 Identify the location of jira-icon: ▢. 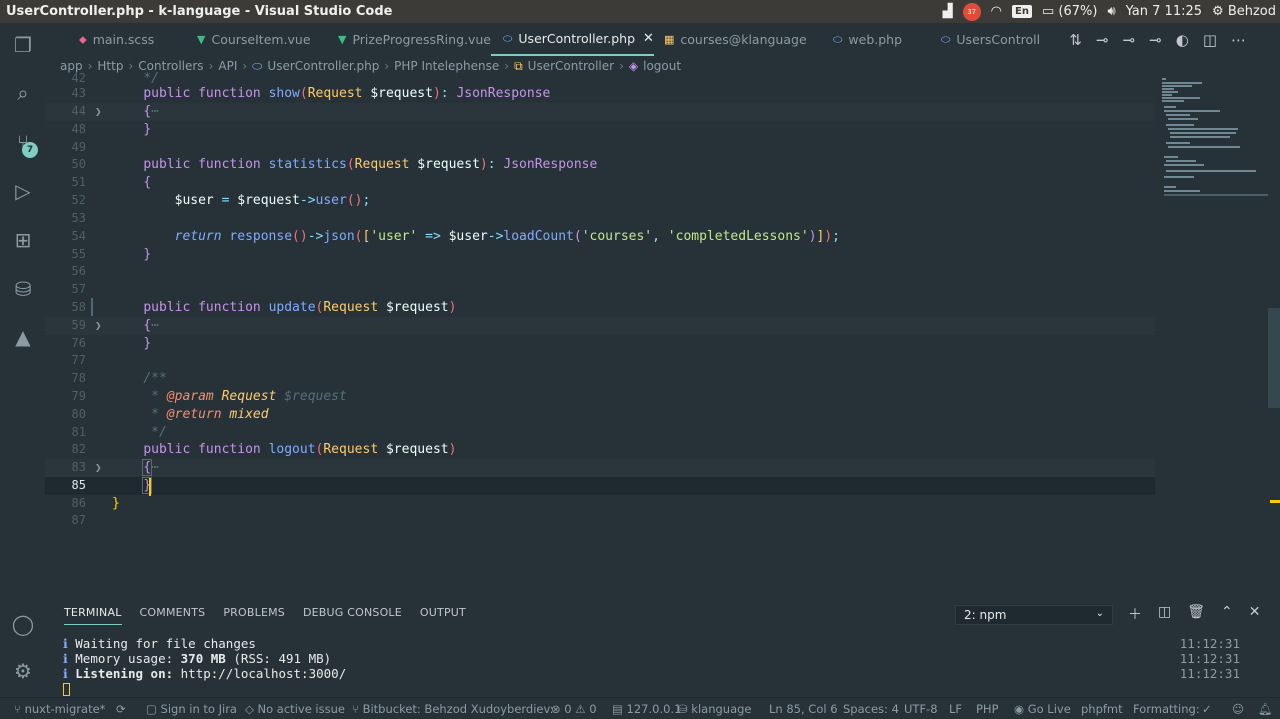
(151, 709).